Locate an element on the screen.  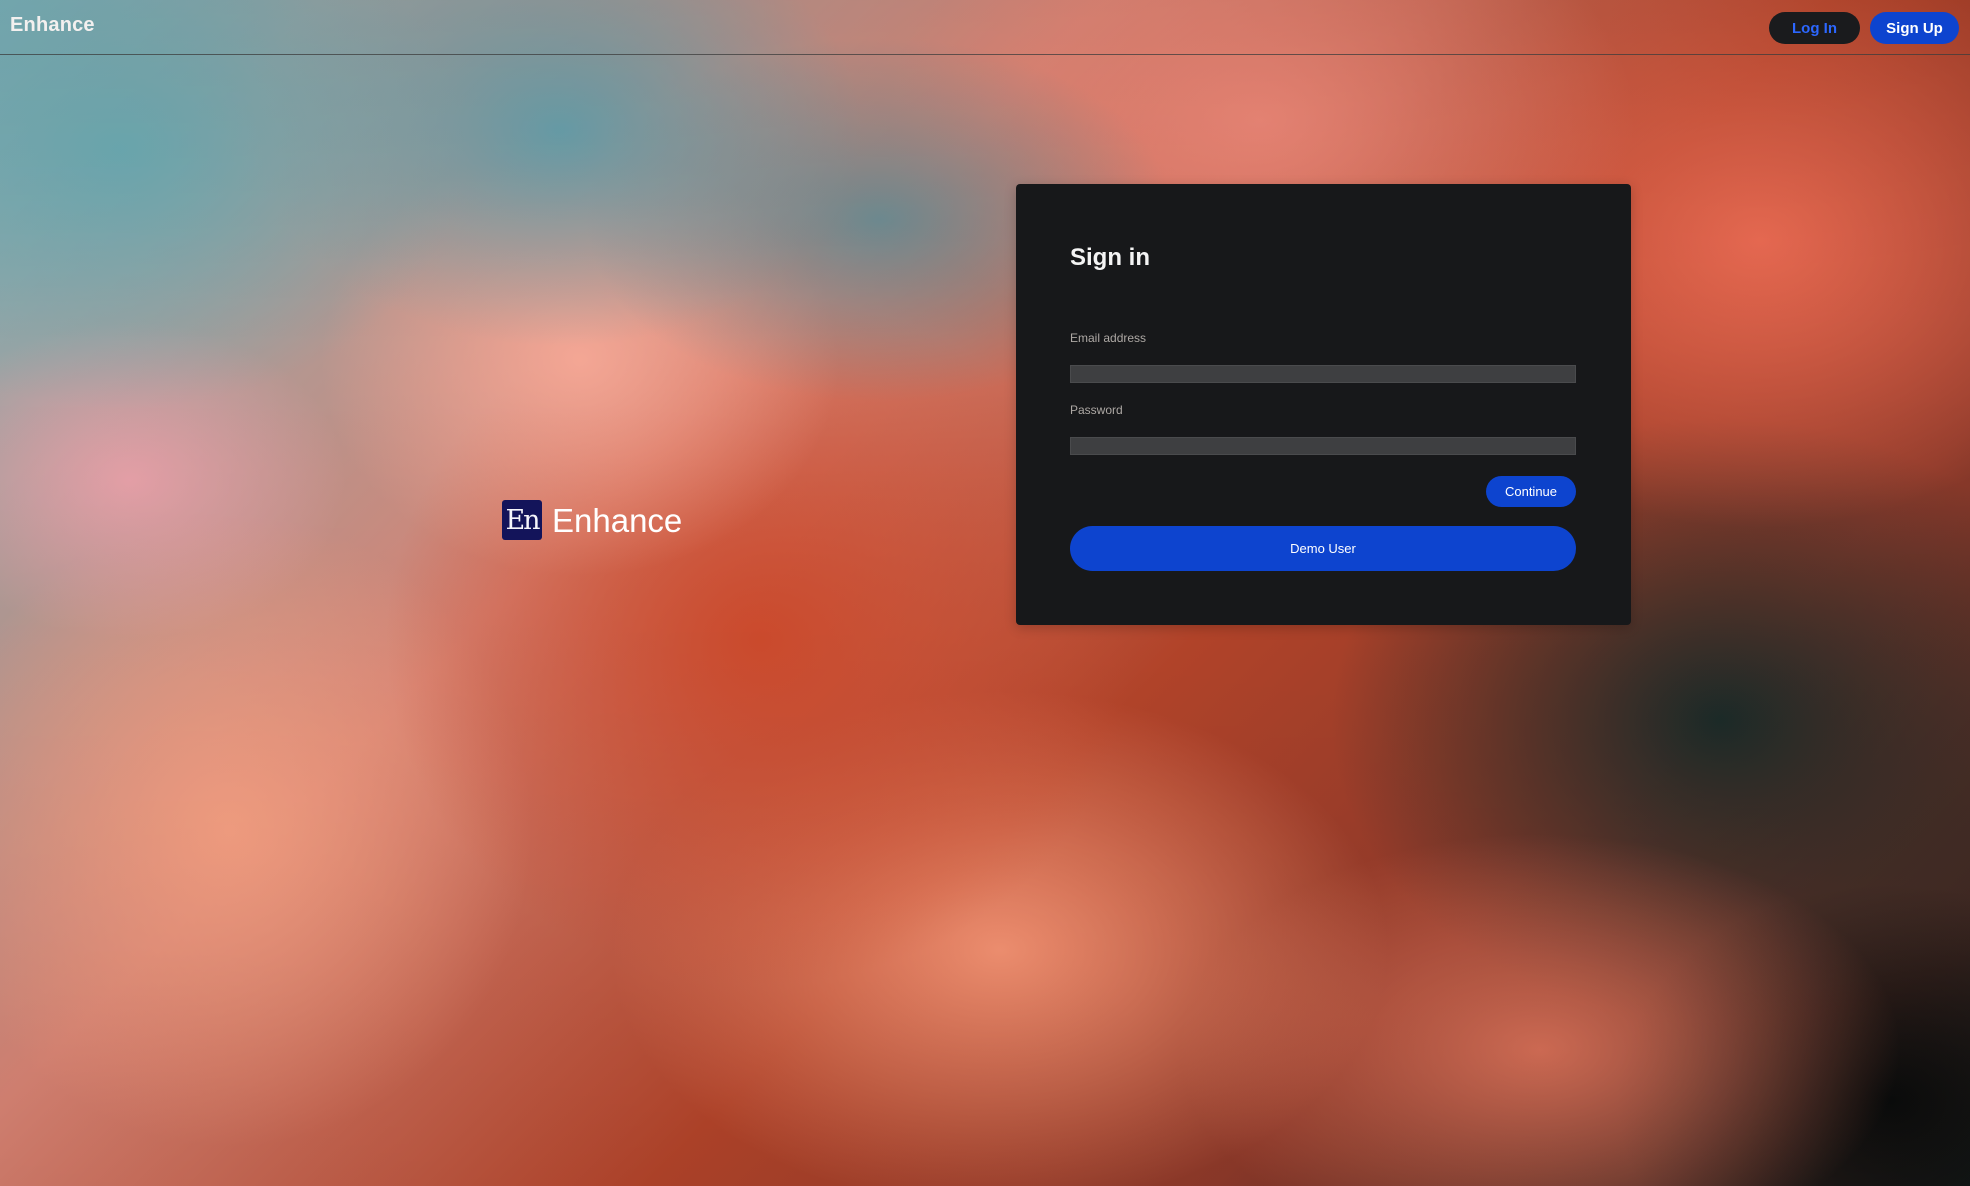
sign-in-title: Sign in is located at coordinates (1110, 257).